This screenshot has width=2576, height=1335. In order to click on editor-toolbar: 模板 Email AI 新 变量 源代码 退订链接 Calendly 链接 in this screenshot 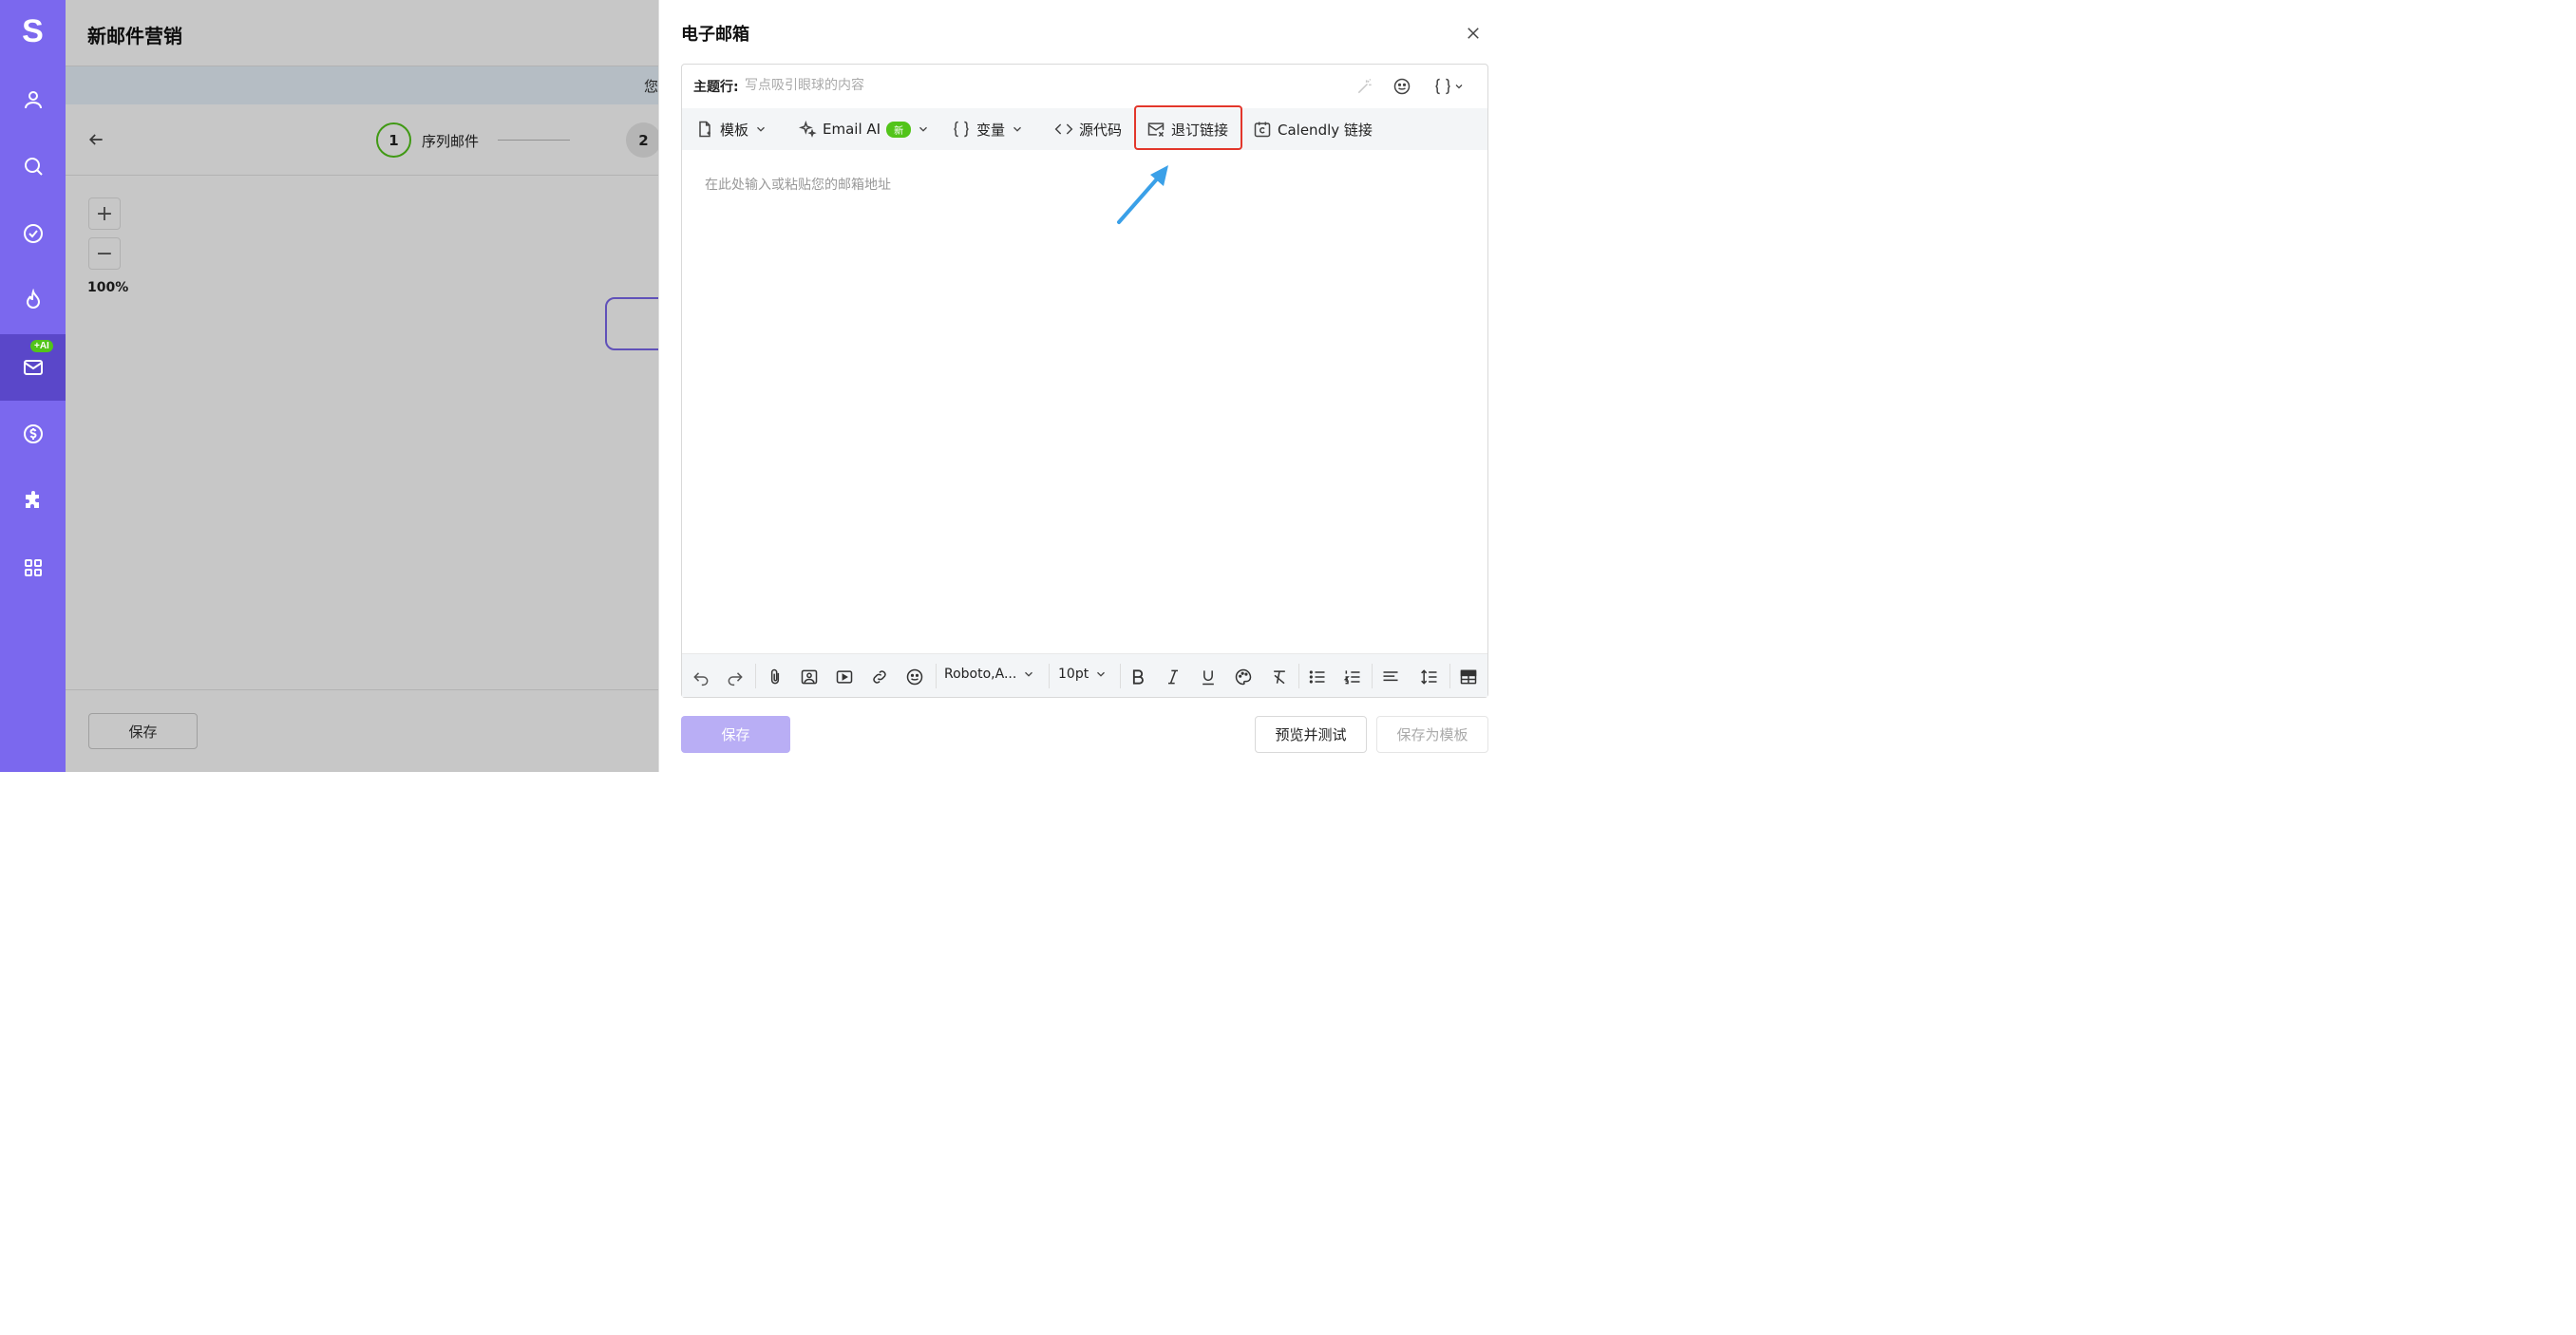, I will do `click(1084, 129)`.